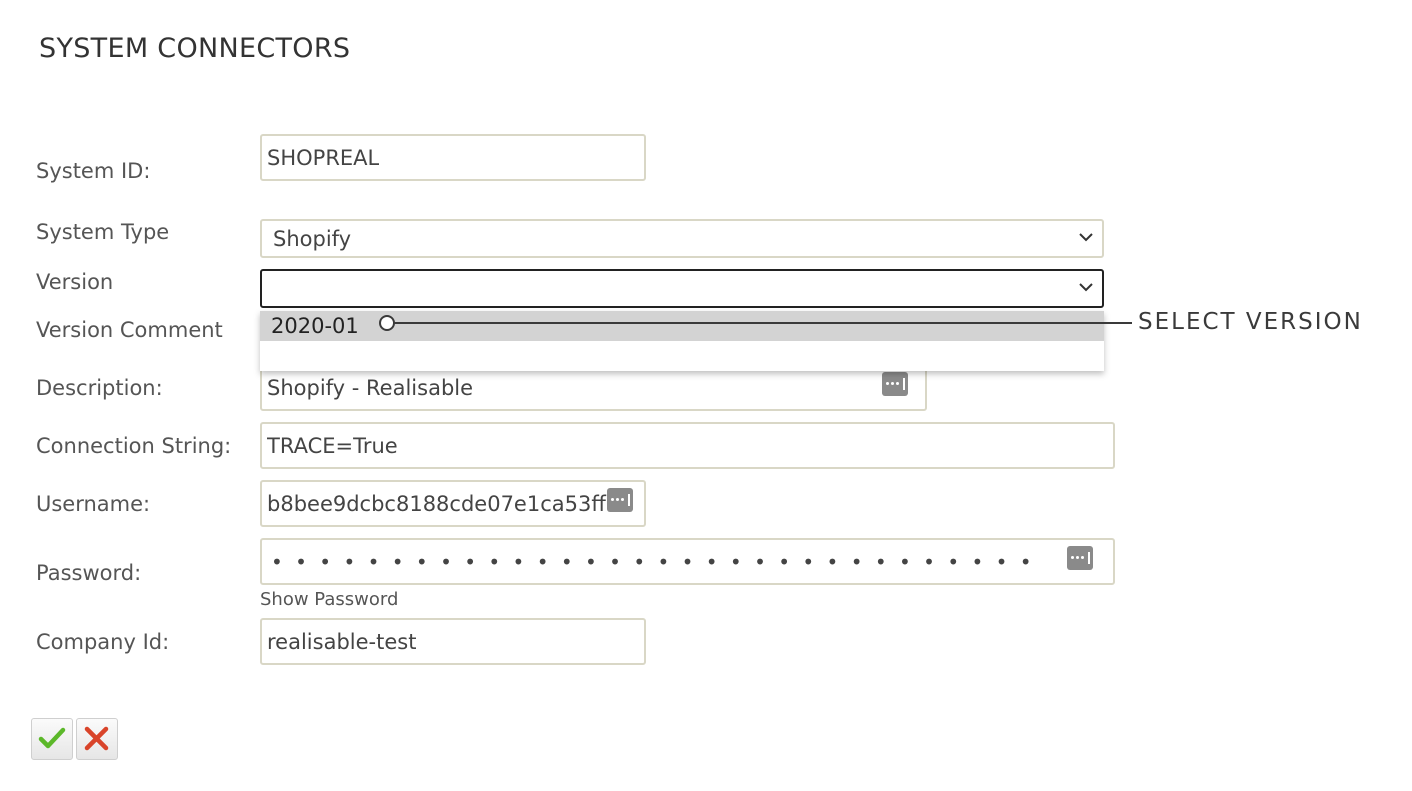 The image size is (1412, 791). Describe the element at coordinates (323, 157) in the screenshot. I see `system-id-value: SHOPREAL` at that location.